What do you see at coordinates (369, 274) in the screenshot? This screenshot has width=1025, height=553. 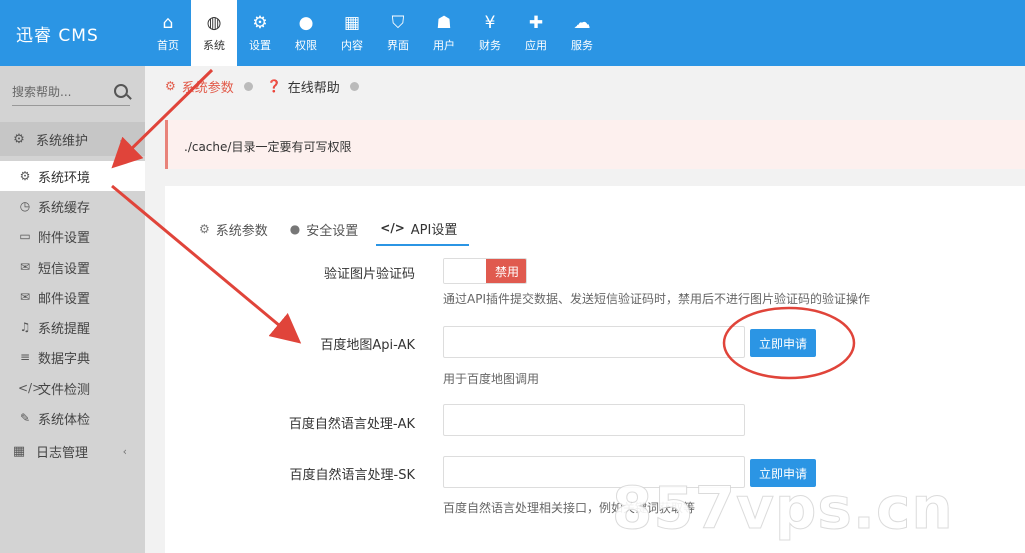 I see `captcha-label: 验证图片验证码` at bounding box center [369, 274].